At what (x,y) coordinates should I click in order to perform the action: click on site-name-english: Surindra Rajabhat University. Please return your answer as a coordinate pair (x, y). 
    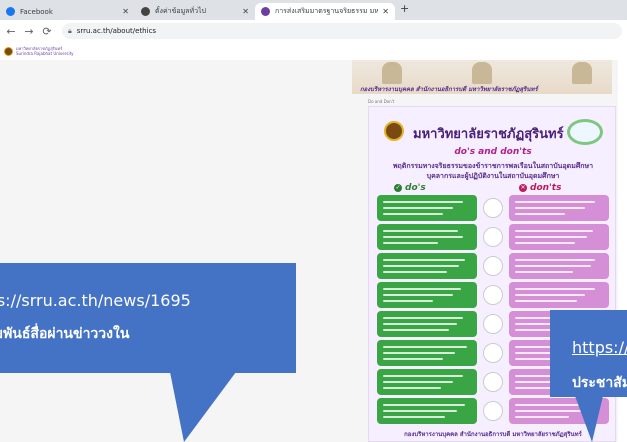
    Looking at the image, I should click on (45, 53).